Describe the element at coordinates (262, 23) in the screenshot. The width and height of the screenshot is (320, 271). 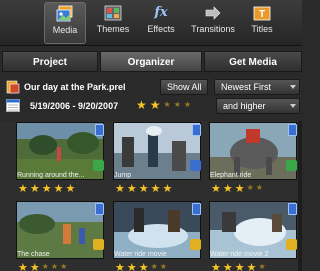
I see `titles-tool-button: T Titles` at that location.